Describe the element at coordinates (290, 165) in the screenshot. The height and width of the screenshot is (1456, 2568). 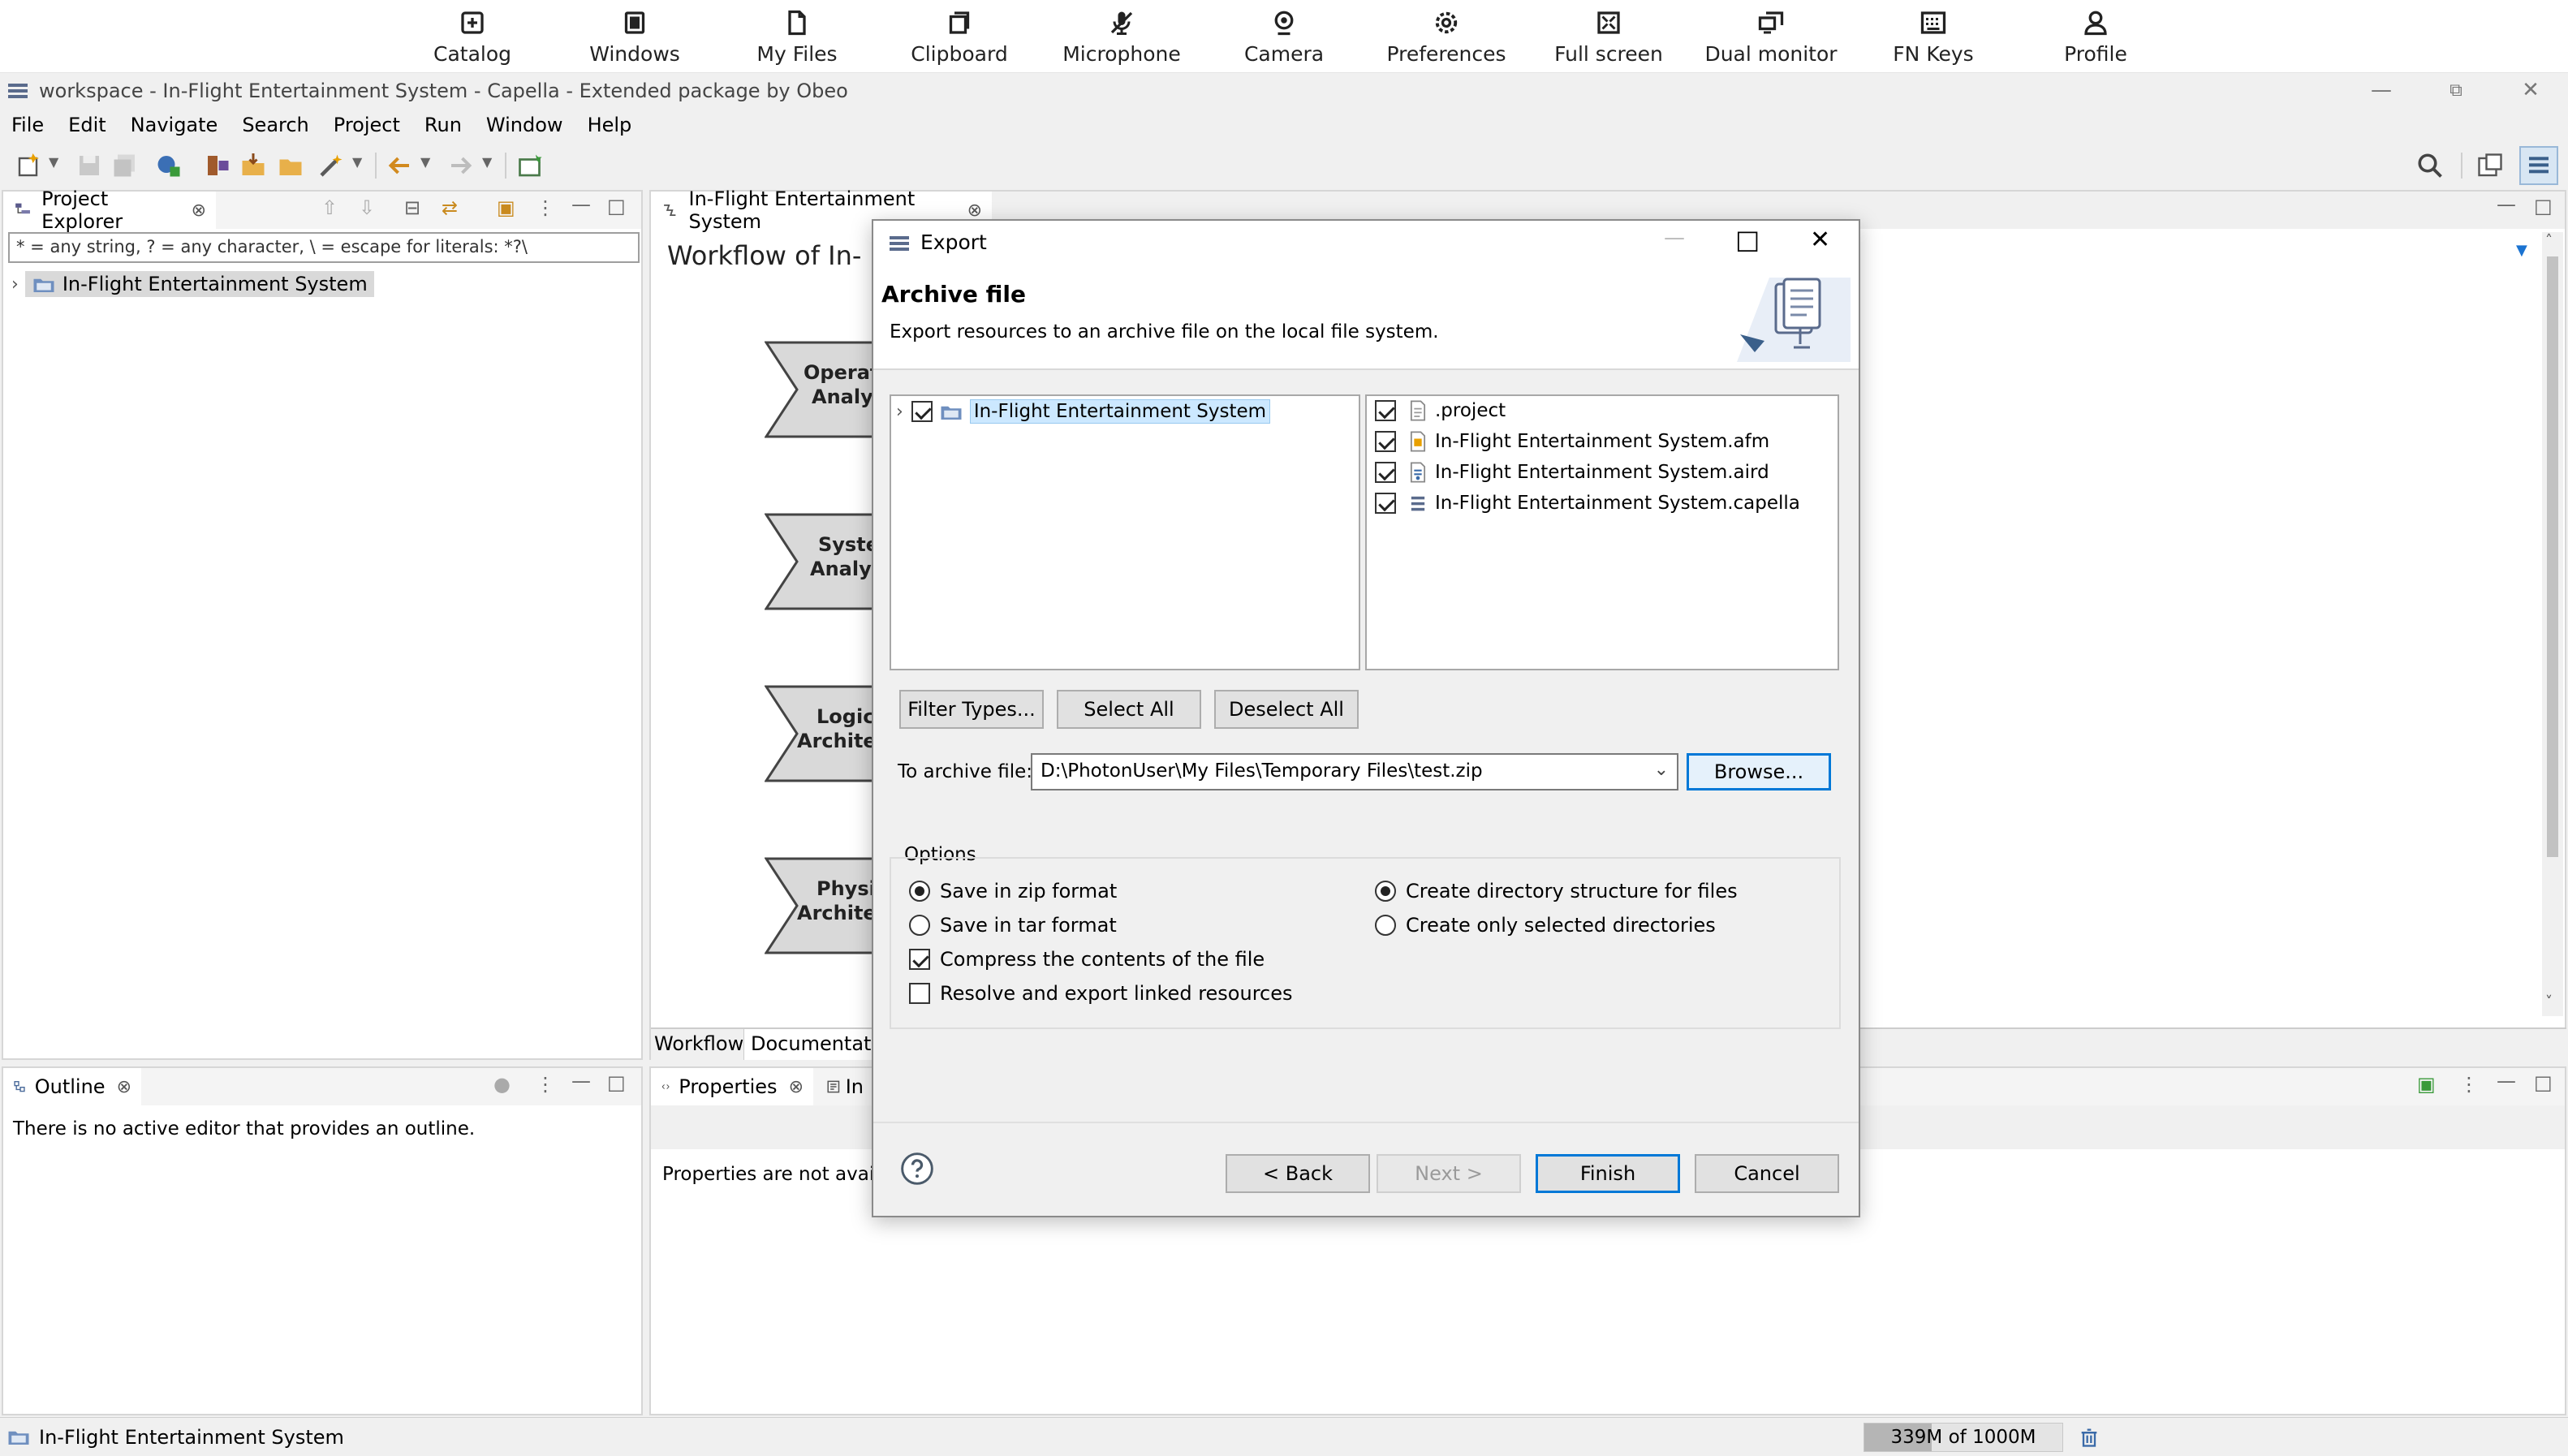
I see `open-folder-icon` at that location.